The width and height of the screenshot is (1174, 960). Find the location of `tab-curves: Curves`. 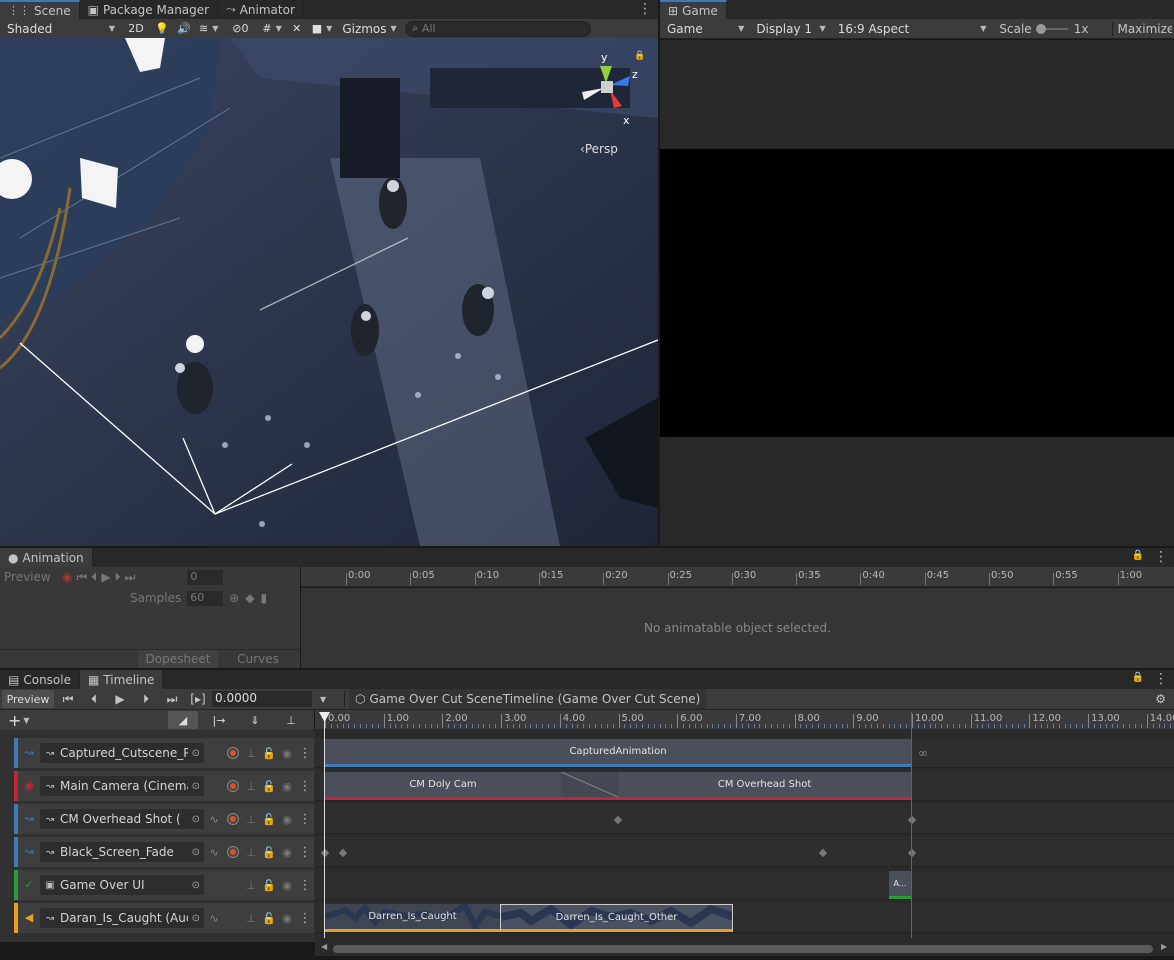

tab-curves: Curves is located at coordinates (258, 659).